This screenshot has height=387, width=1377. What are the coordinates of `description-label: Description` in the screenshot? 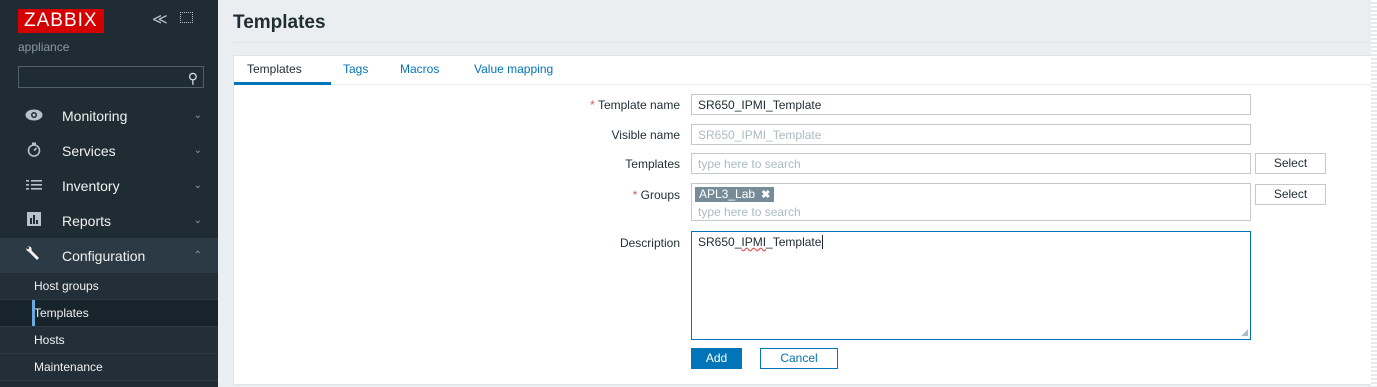 It's located at (649, 243).